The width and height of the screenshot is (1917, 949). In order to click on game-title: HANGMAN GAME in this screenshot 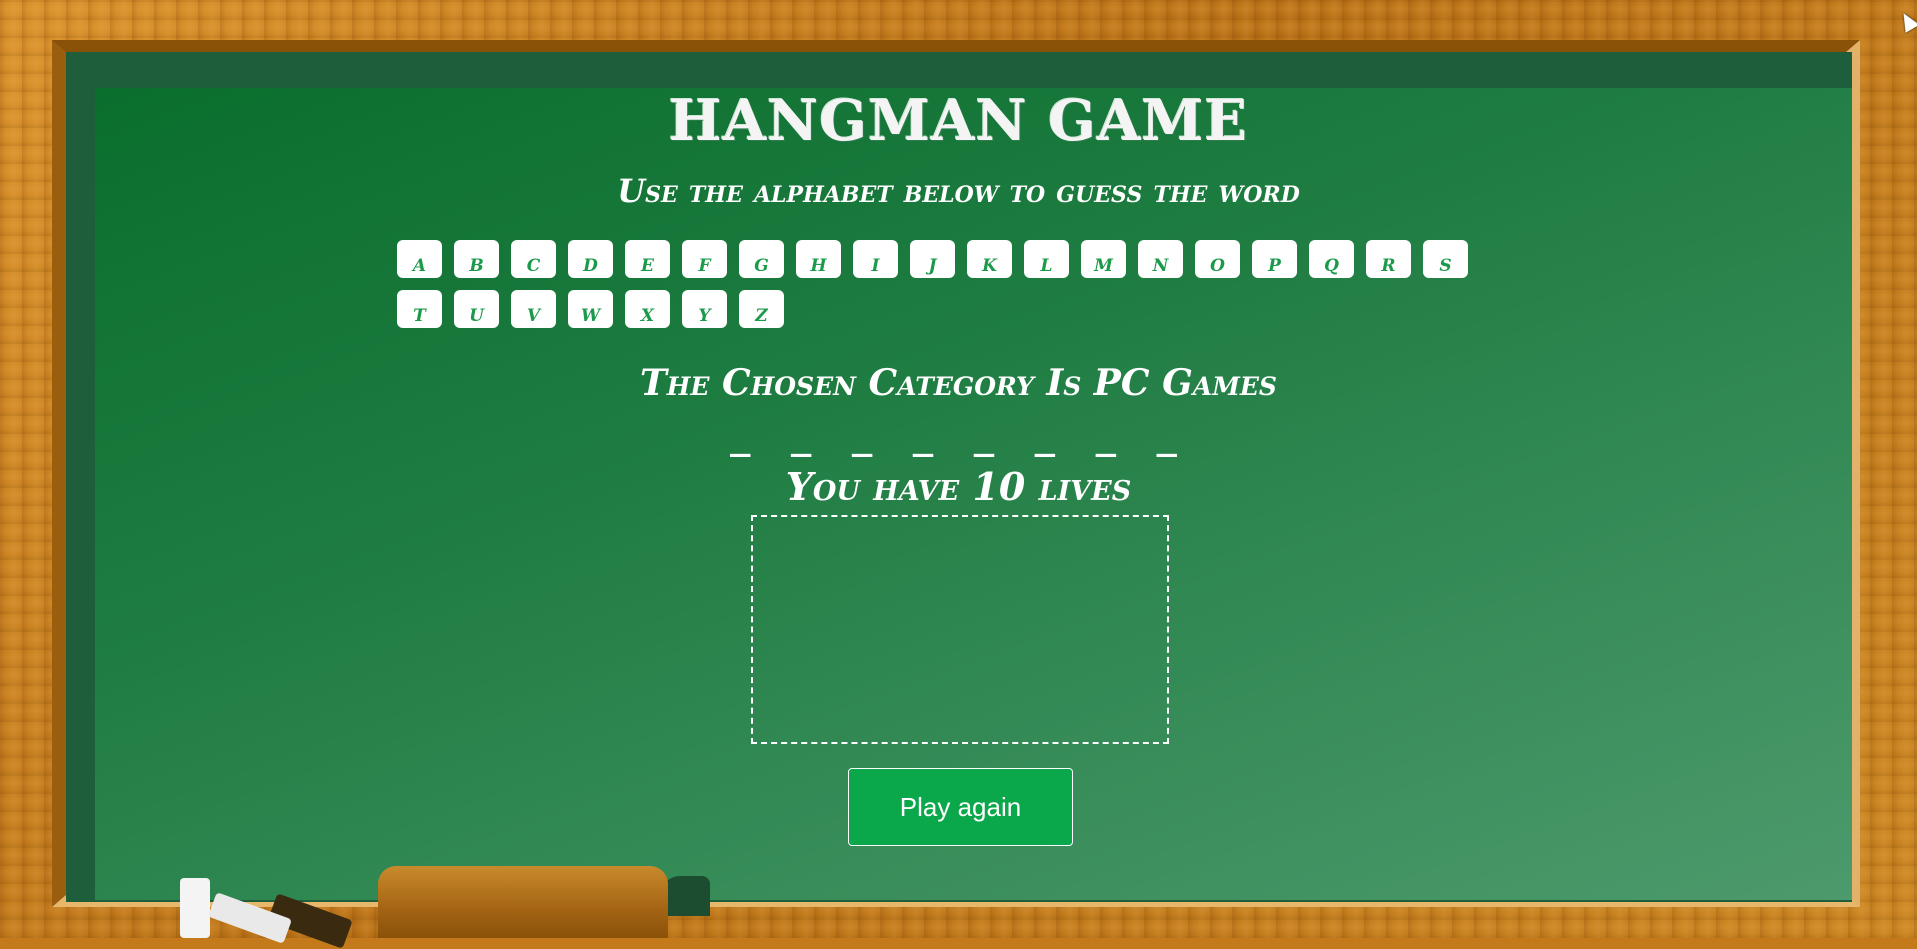, I will do `click(958, 121)`.